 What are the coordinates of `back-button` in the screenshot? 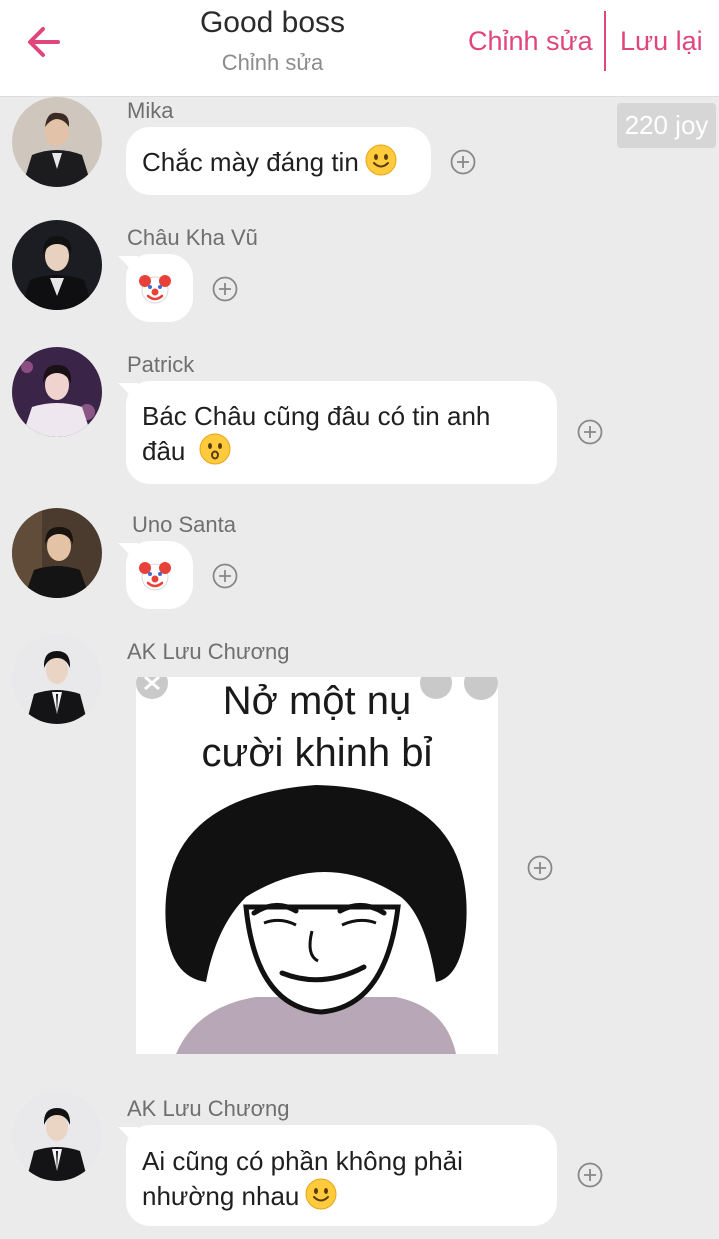 It's located at (44, 42).